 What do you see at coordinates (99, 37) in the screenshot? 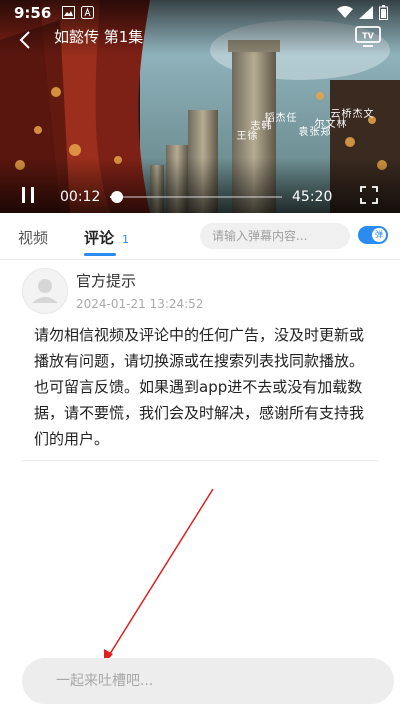
I see `video-title: 如懿传 第1集` at bounding box center [99, 37].